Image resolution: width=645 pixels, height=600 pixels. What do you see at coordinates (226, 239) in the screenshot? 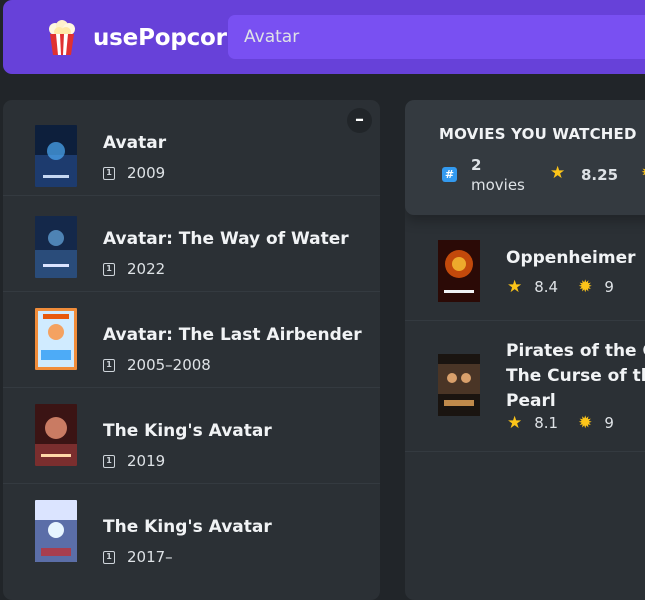
I see `movie-title: Avatar: The Way of Water` at bounding box center [226, 239].